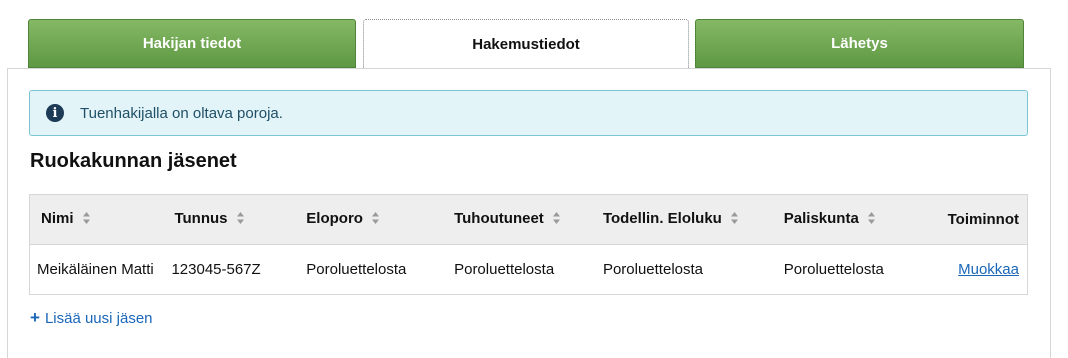 This screenshot has height=358, width=1068. What do you see at coordinates (96, 219) in the screenshot?
I see `column-header-nimi: Nimi` at bounding box center [96, 219].